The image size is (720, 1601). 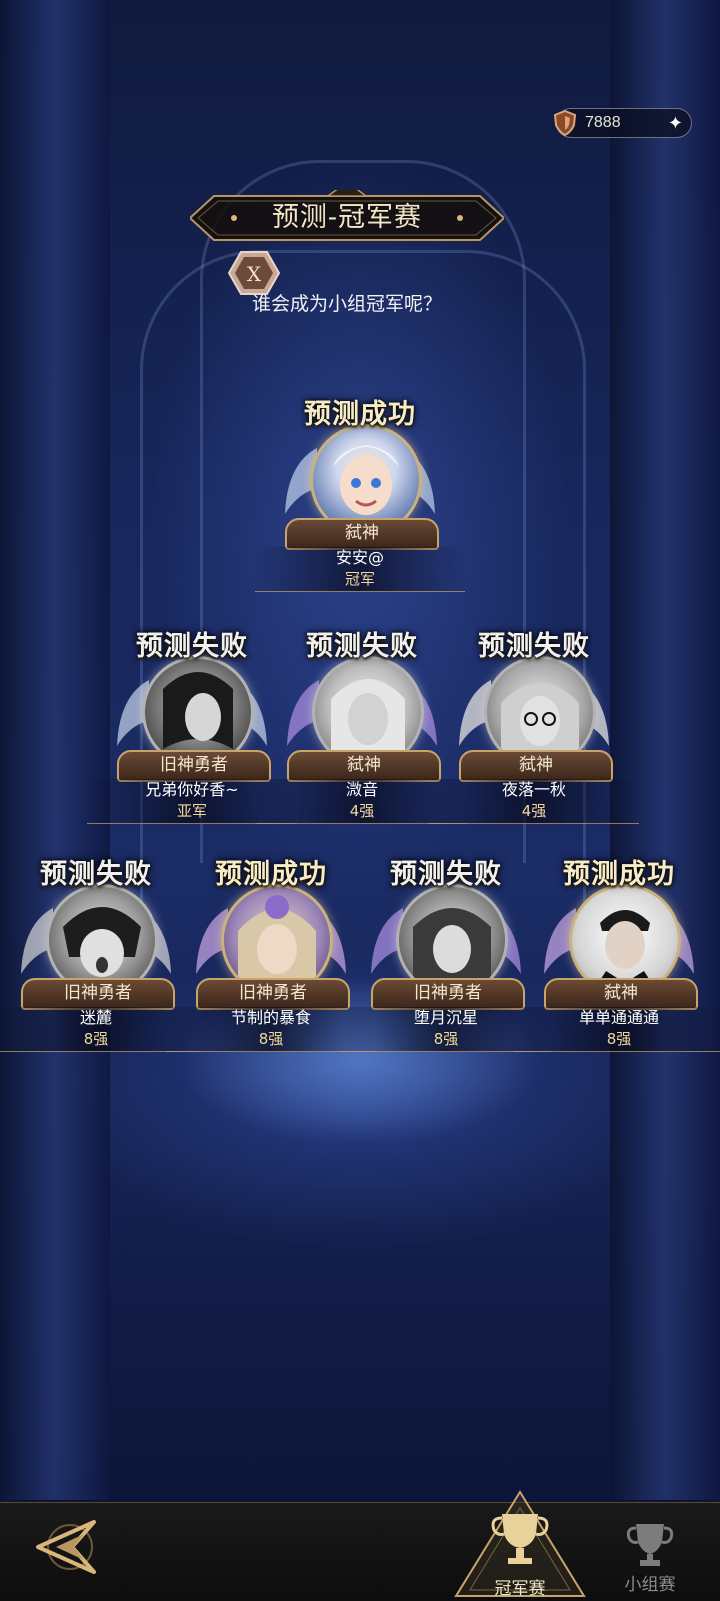 What do you see at coordinates (347, 304) in the screenshot?
I see `prediction-question: 谁会成为小组冠军呢？` at bounding box center [347, 304].